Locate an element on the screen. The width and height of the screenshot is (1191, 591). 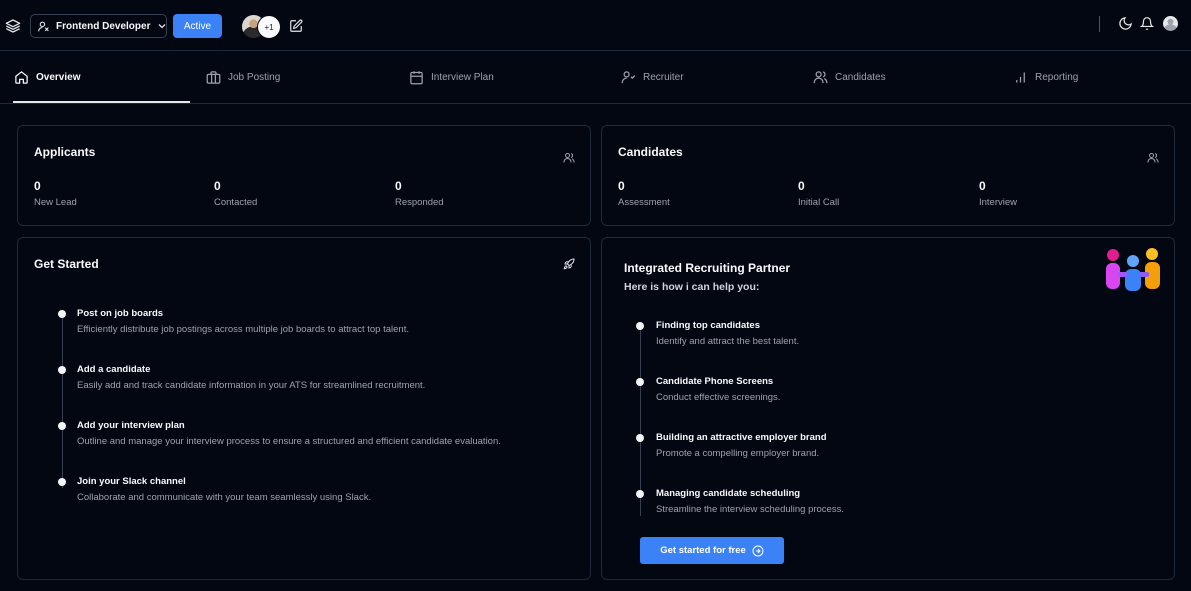
card-title: Candidates is located at coordinates (650, 152).